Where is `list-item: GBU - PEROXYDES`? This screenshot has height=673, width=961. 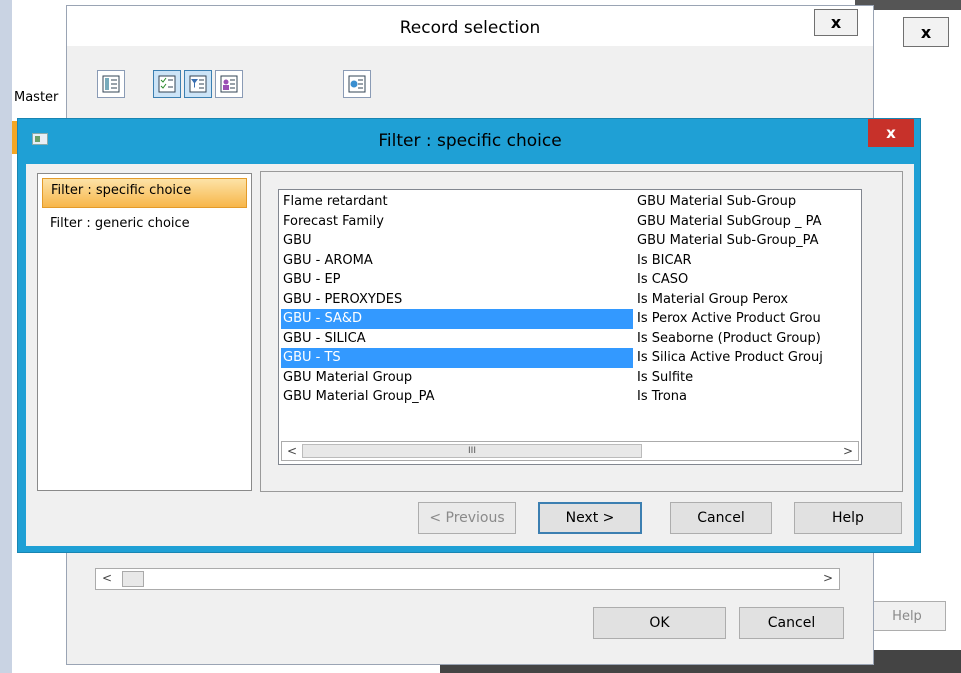
list-item: GBU - PEROXYDES is located at coordinates (457, 300).